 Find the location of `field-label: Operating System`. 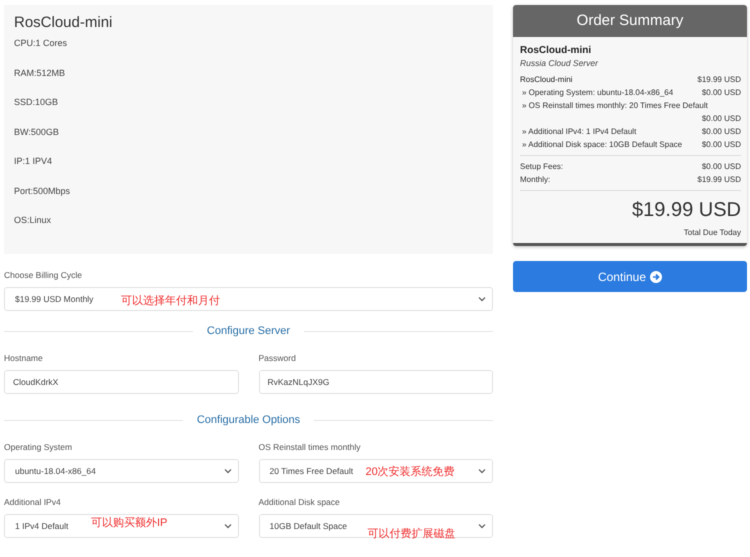

field-label: Operating System is located at coordinates (39, 447).